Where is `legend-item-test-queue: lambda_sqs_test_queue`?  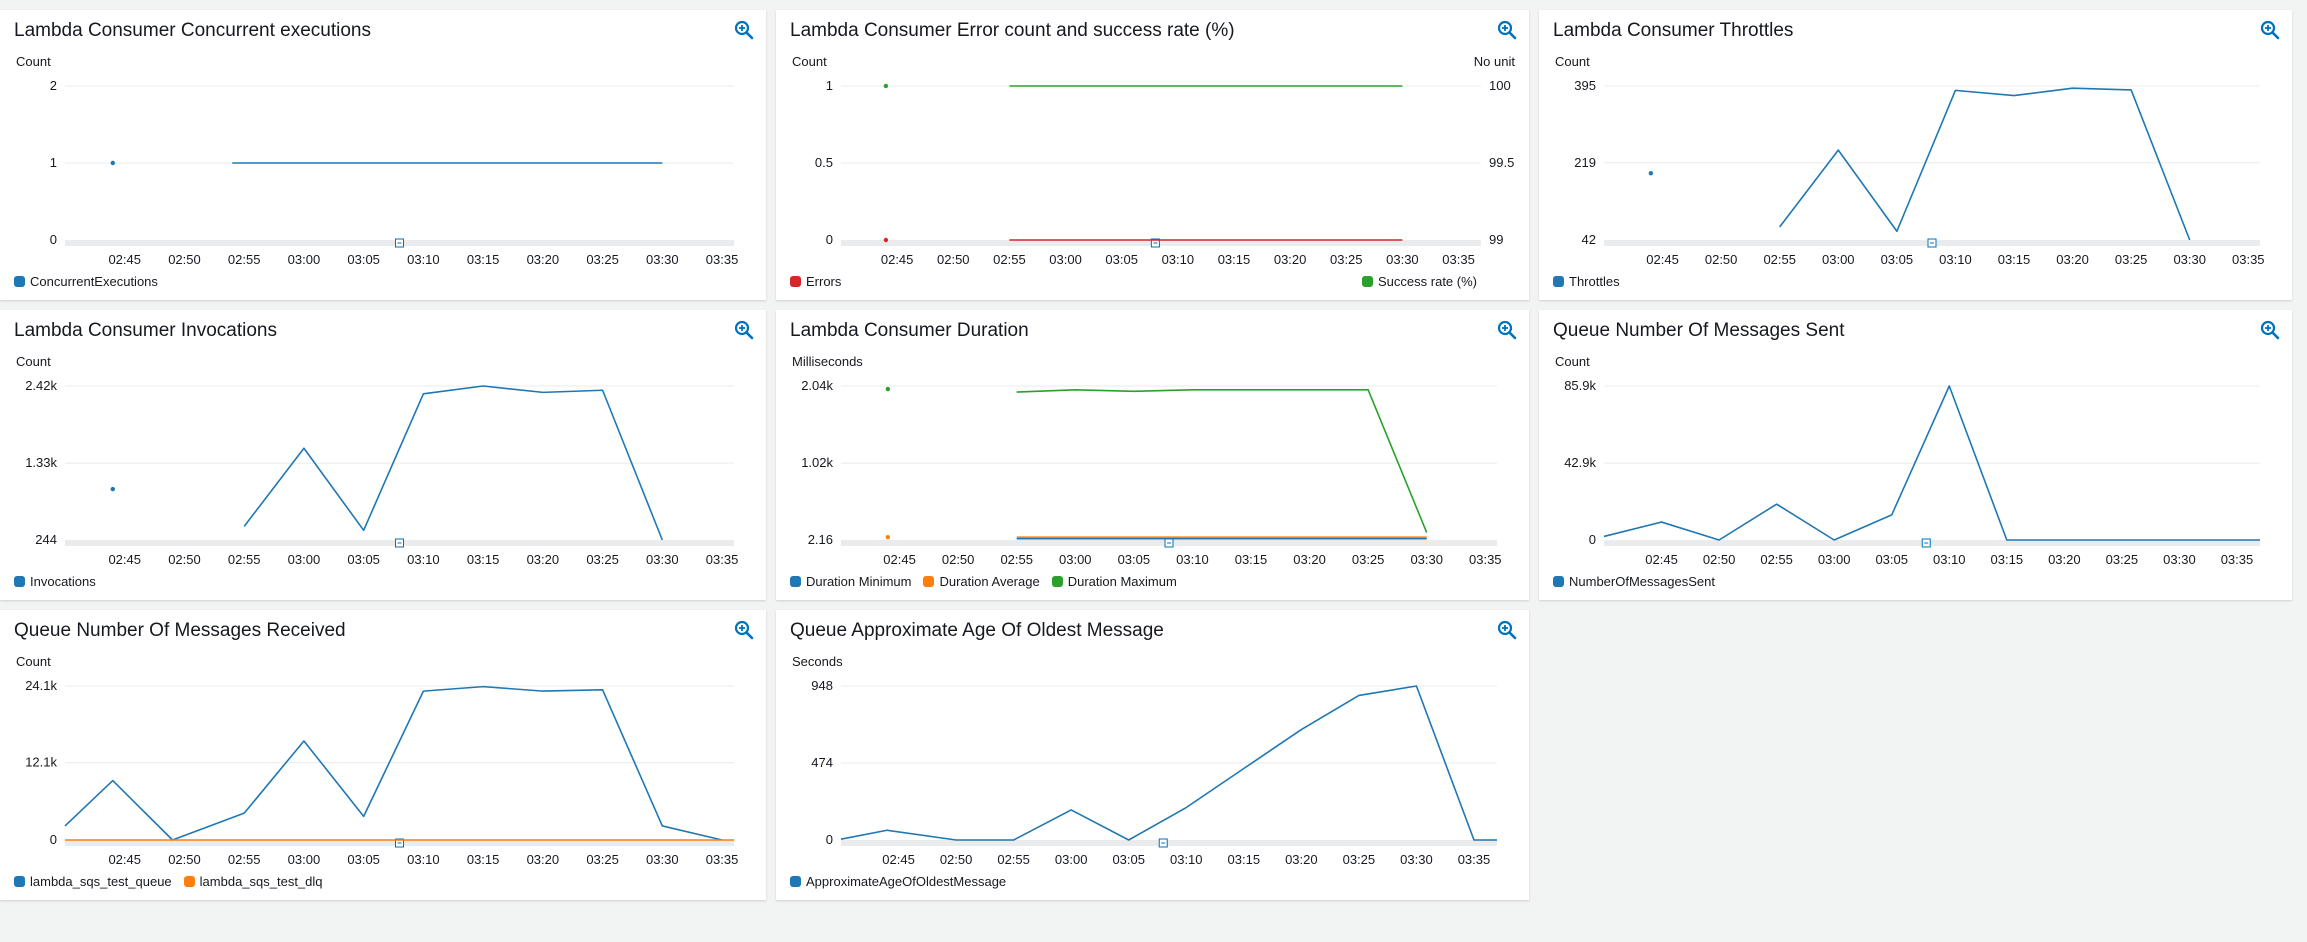
legend-item-test-queue: lambda_sqs_test_queue is located at coordinates (93, 881).